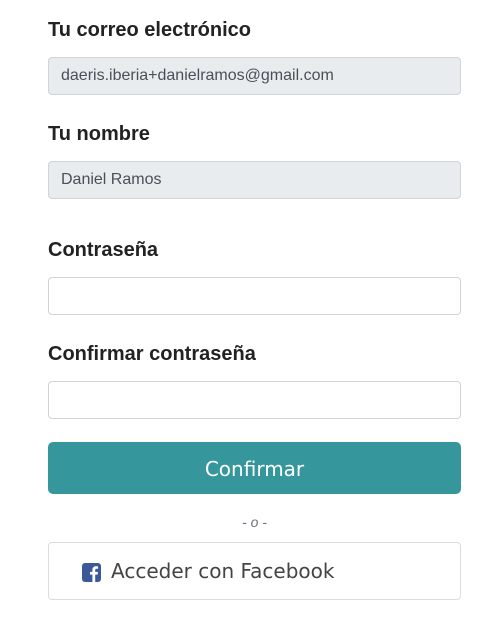  Describe the element at coordinates (254, 296) in the screenshot. I see `password-field` at that location.